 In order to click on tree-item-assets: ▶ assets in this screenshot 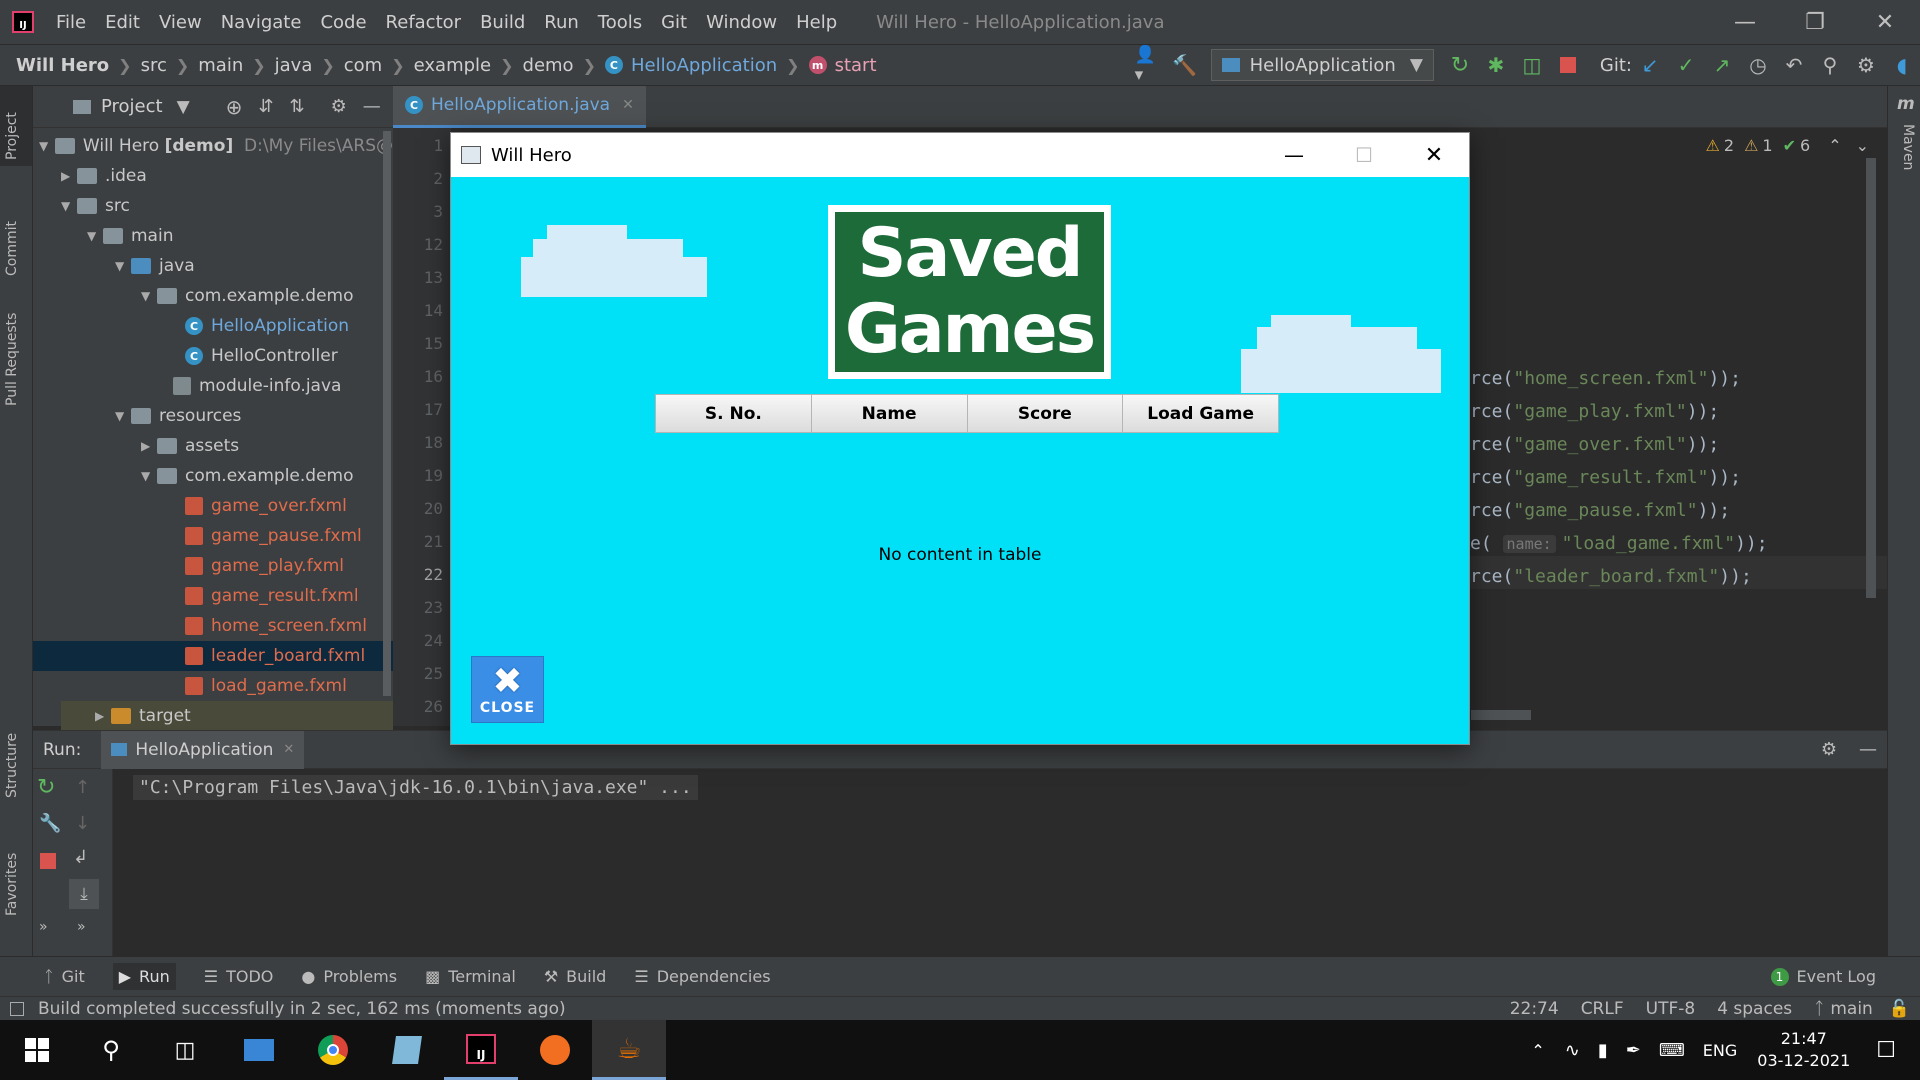, I will do `click(190, 446)`.